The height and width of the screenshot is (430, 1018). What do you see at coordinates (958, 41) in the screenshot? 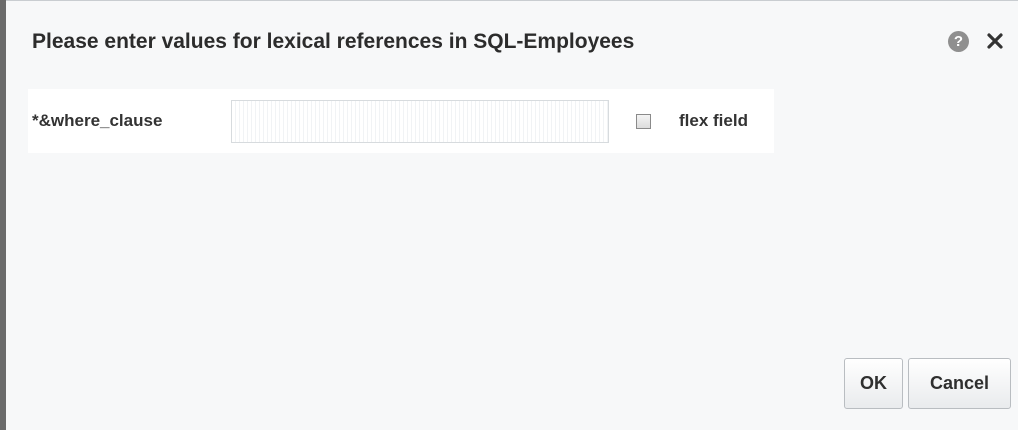
I see `help-icon: ?` at bounding box center [958, 41].